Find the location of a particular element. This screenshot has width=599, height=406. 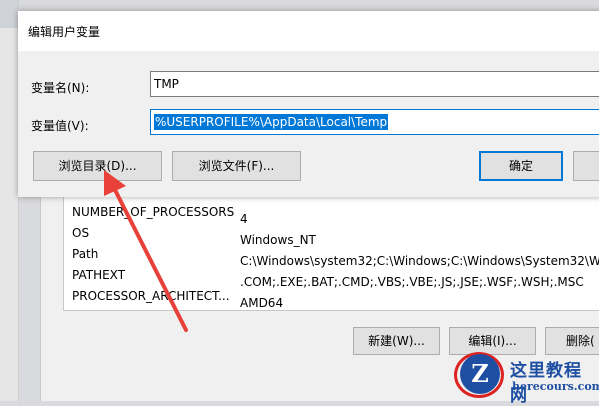

watermark-url: herecours.com is located at coordinates (555, 386).